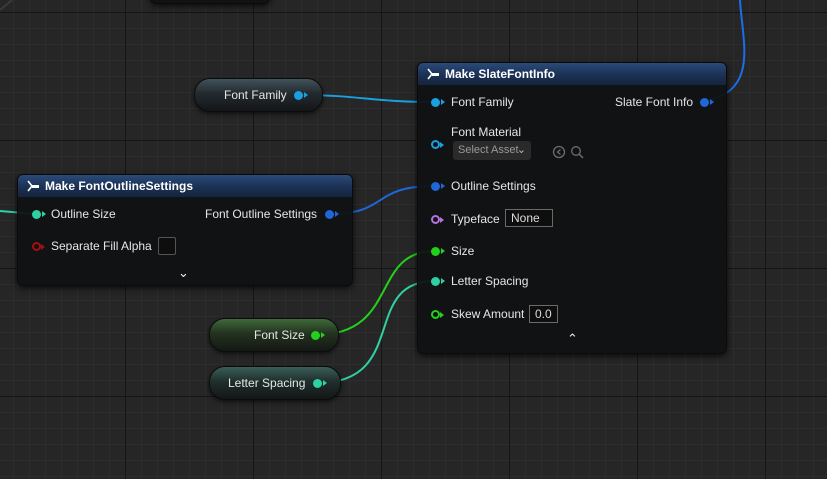 This screenshot has height=479, width=827. I want to click on skew-amount-pin, so click(437, 314).